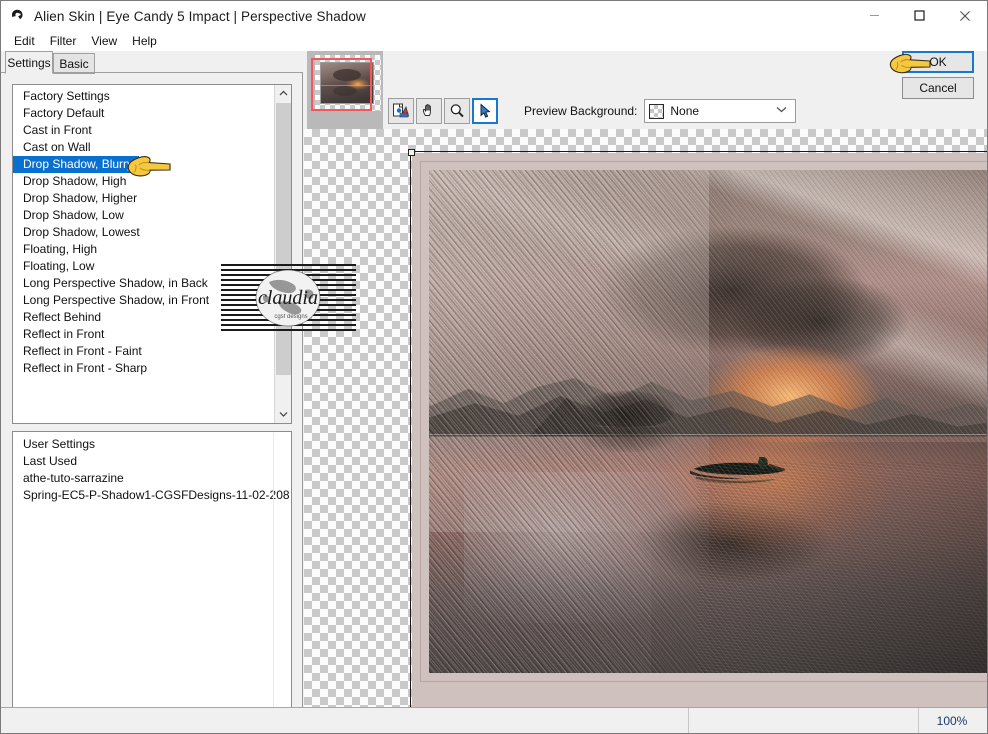 This screenshot has width=988, height=734. Describe the element at coordinates (938, 88) in the screenshot. I see `cancel-button: Cancel` at that location.